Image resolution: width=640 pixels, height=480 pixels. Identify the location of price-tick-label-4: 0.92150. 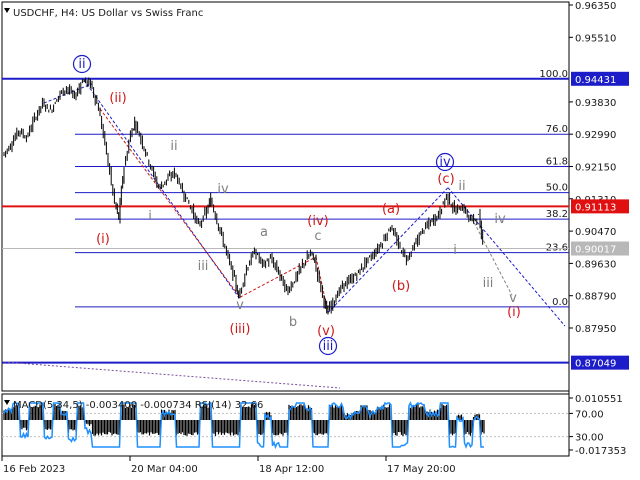
(595, 168).